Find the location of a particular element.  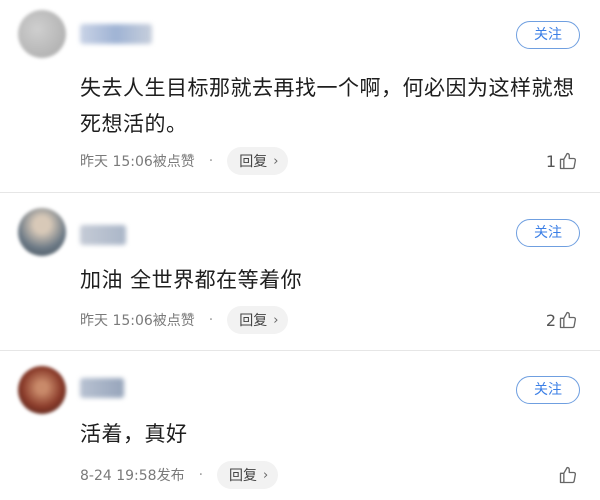

comment-meta: 8-24 19:58发布 · 回复 › is located at coordinates (179, 475).